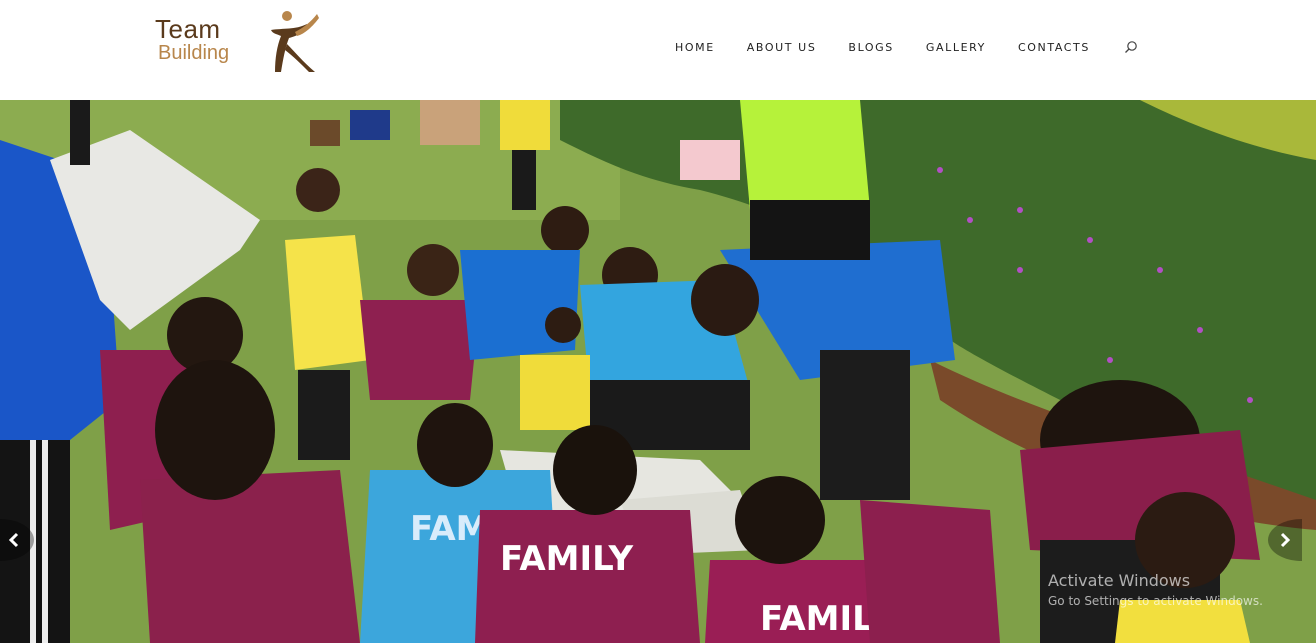 The height and width of the screenshot is (643, 1316). I want to click on logo-line1: Team, so click(188, 29).